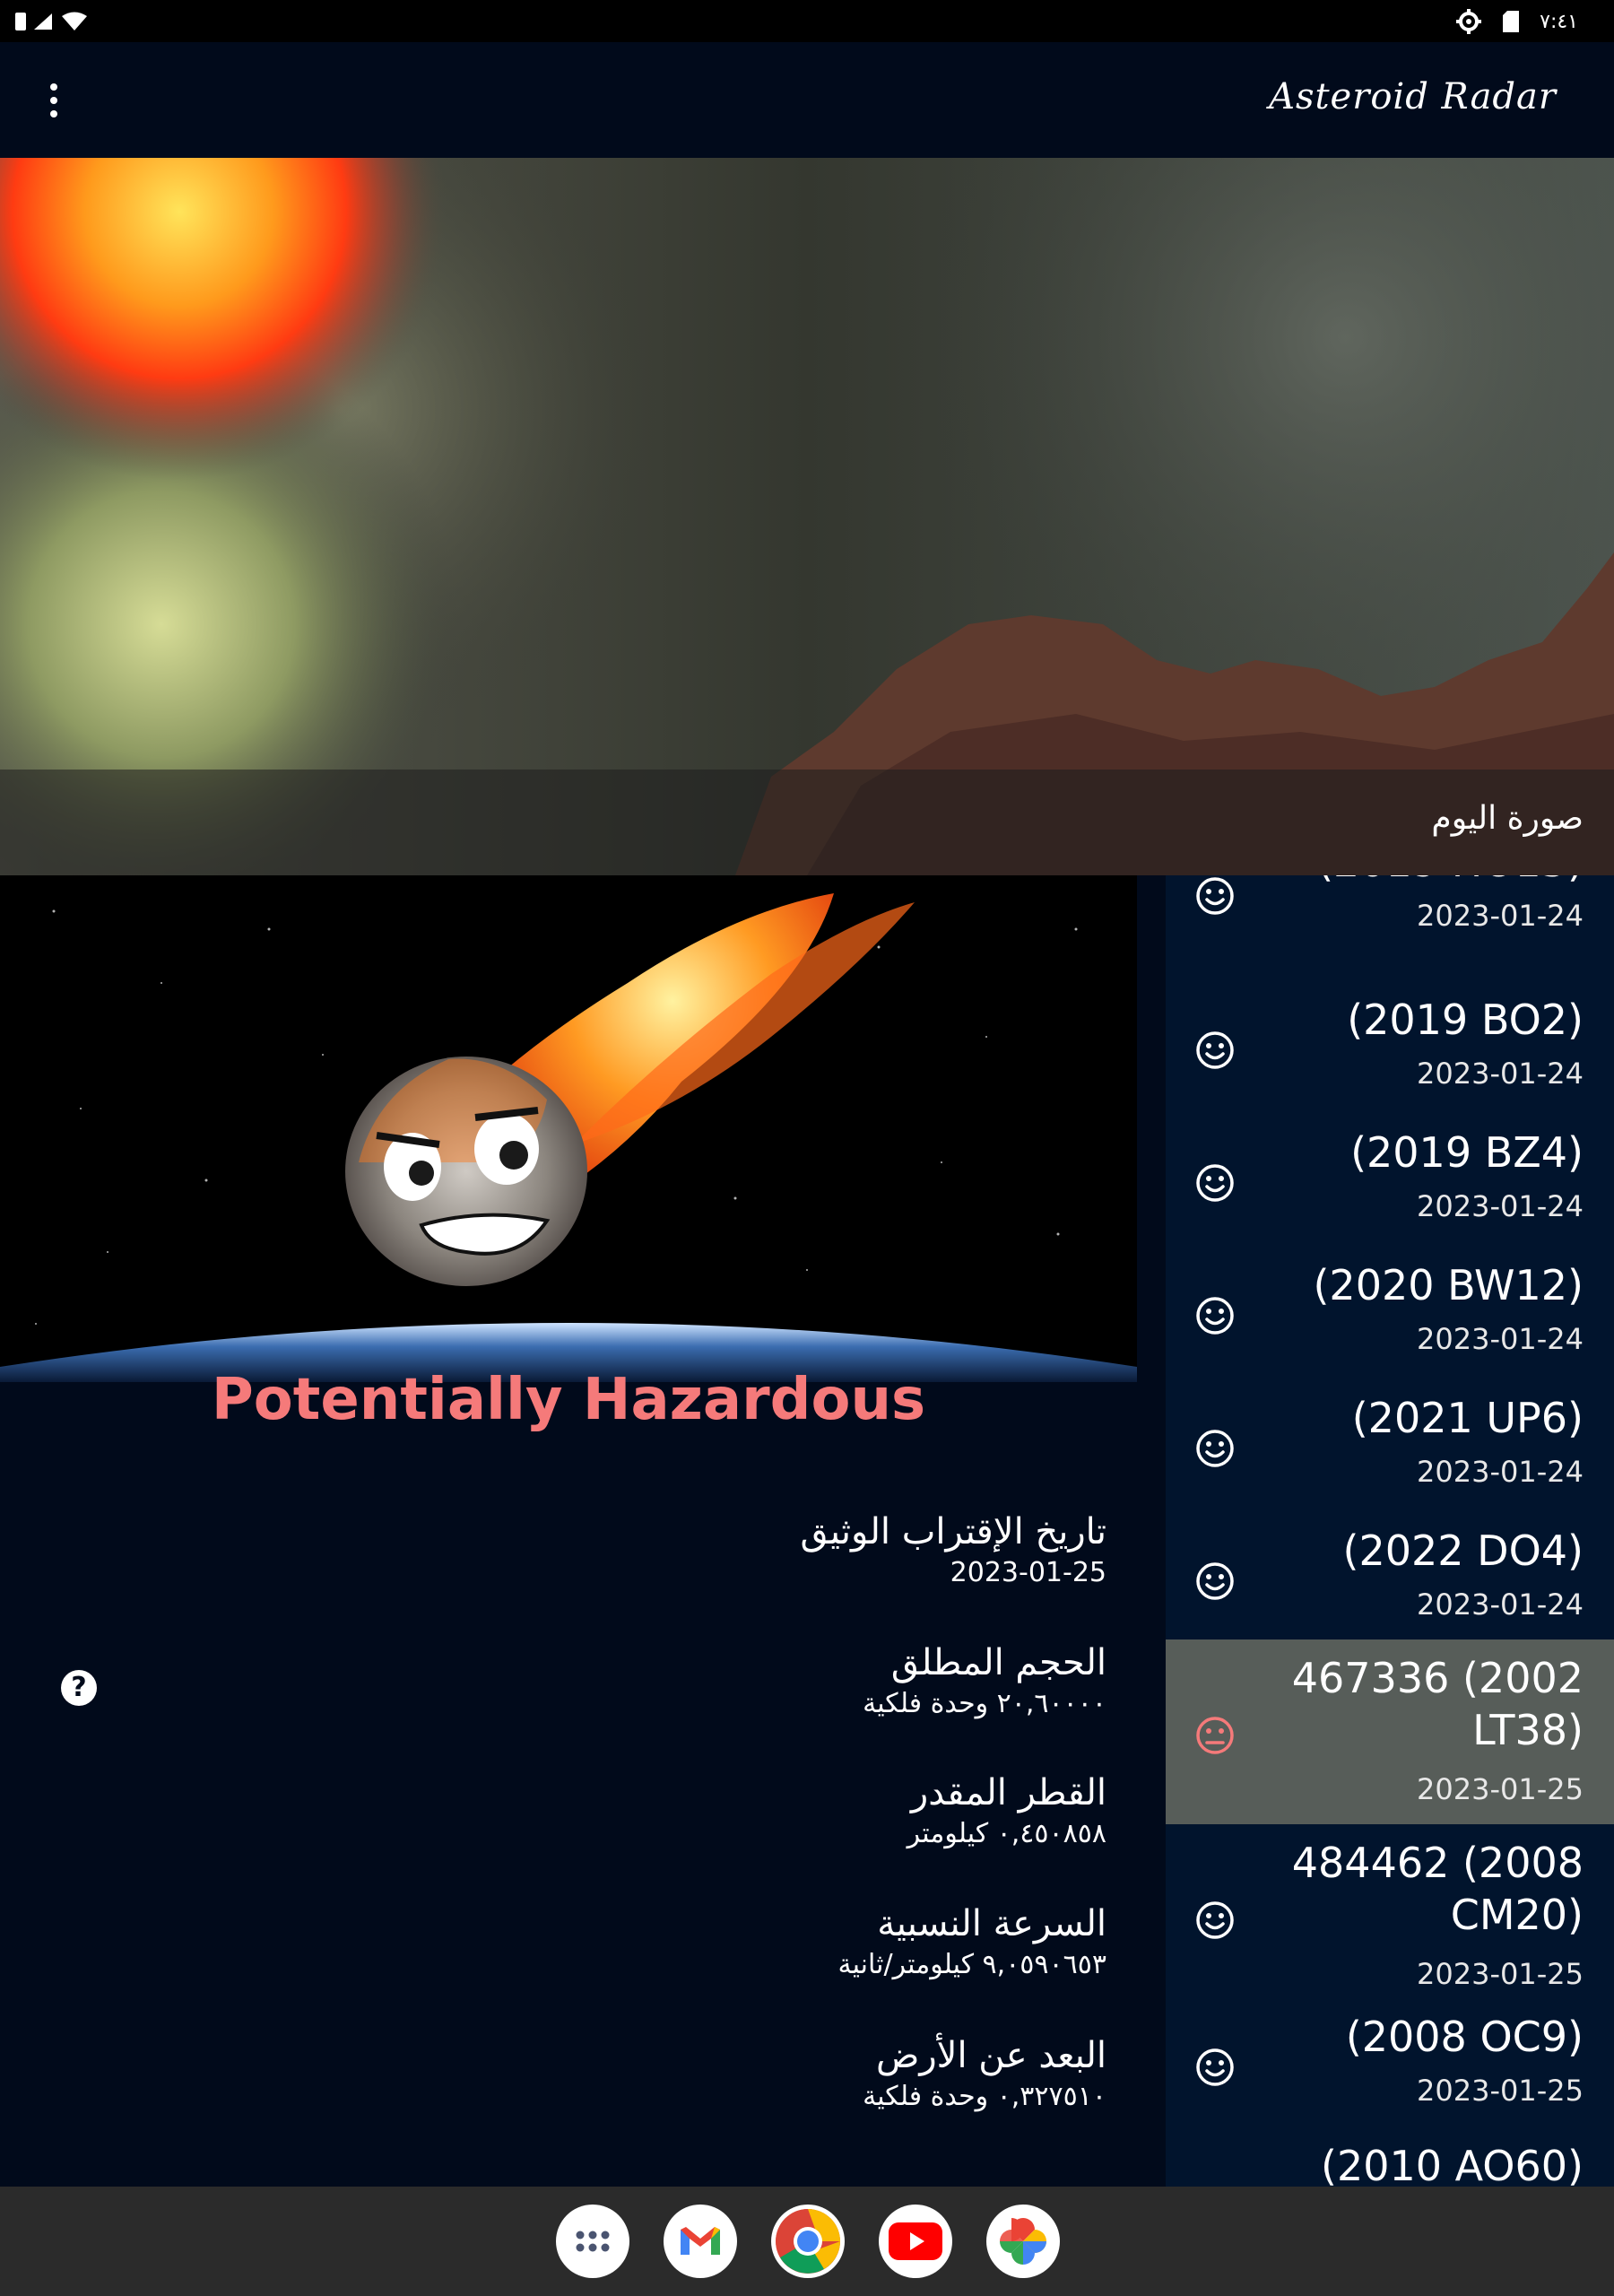 The height and width of the screenshot is (2296, 1614). What do you see at coordinates (1413, 96) in the screenshot?
I see `app-title: Asteroid Radar` at bounding box center [1413, 96].